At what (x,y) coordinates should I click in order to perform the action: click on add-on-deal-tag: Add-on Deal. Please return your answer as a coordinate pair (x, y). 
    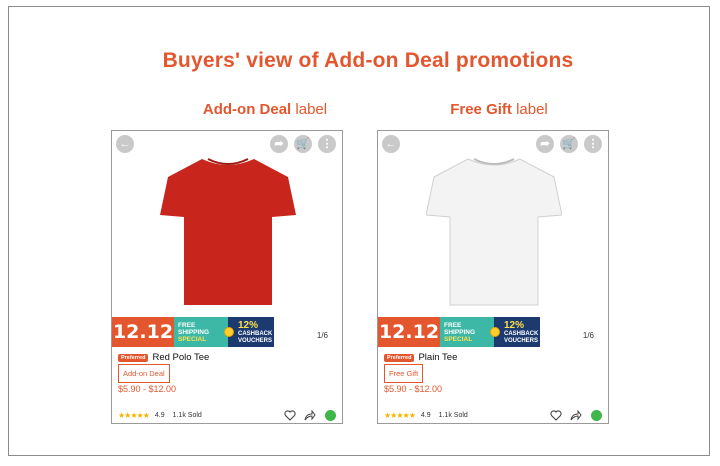
    Looking at the image, I should click on (144, 373).